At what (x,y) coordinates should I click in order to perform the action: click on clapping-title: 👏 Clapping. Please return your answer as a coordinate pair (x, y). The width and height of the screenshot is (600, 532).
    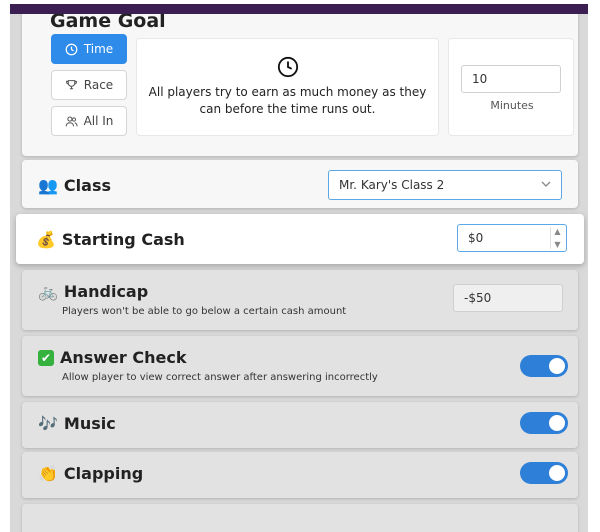
    Looking at the image, I should click on (90, 473).